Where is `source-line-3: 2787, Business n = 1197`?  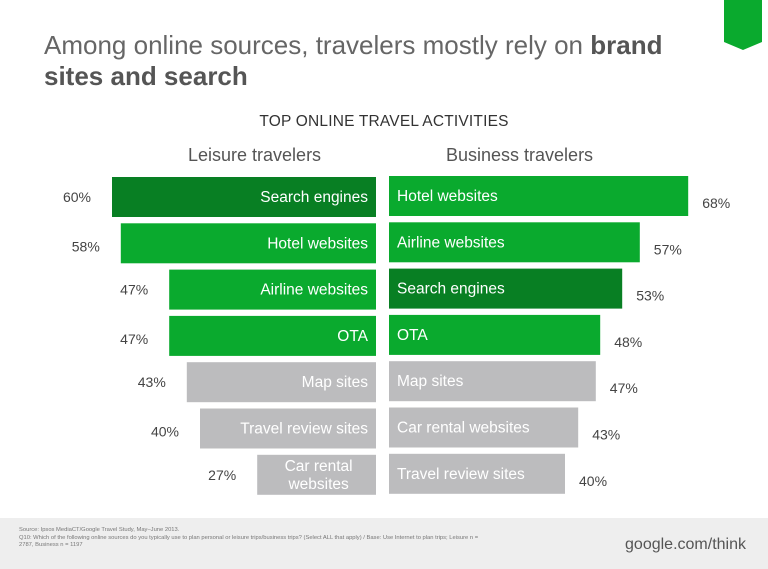
source-line-3: 2787, Business n = 1197 is located at coordinates (51, 545).